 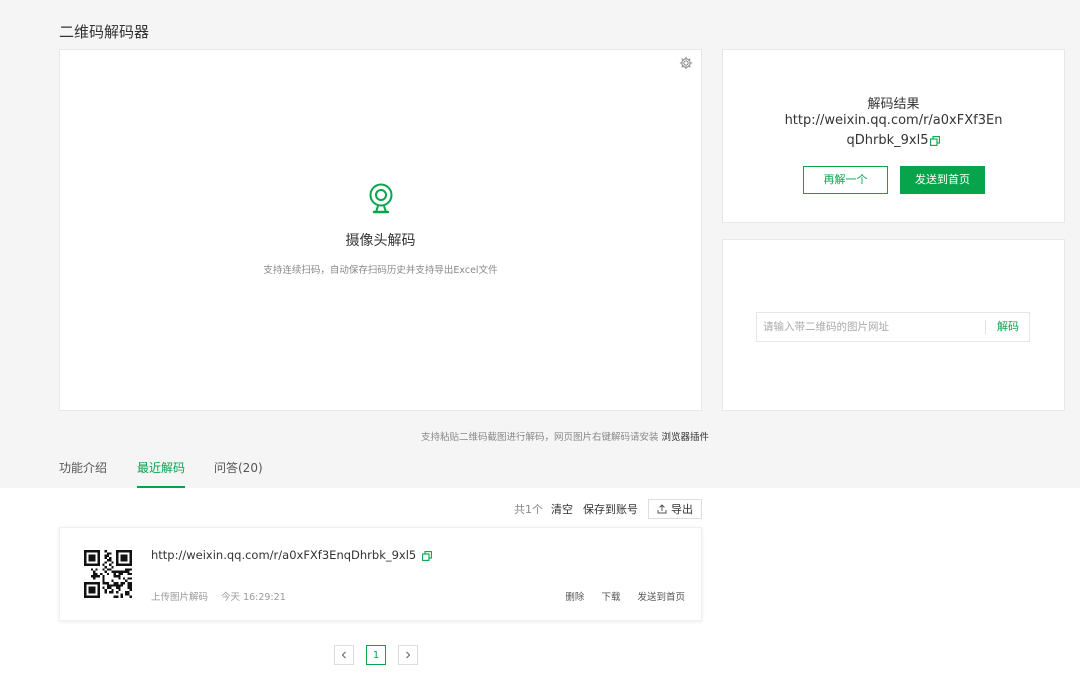 I want to click on chevron-right-icon, so click(x=408, y=655).